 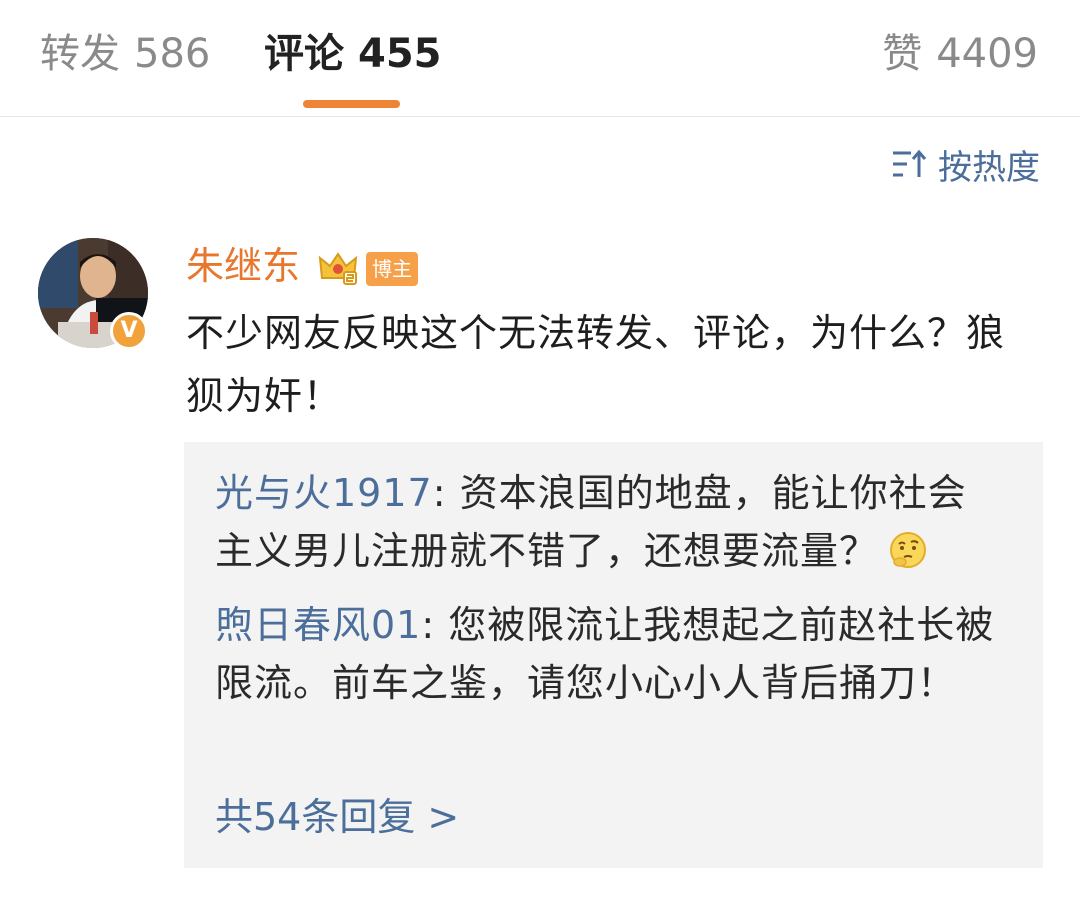 What do you see at coordinates (172, 54) in the screenshot?
I see `tab-repost-count: 586` at bounding box center [172, 54].